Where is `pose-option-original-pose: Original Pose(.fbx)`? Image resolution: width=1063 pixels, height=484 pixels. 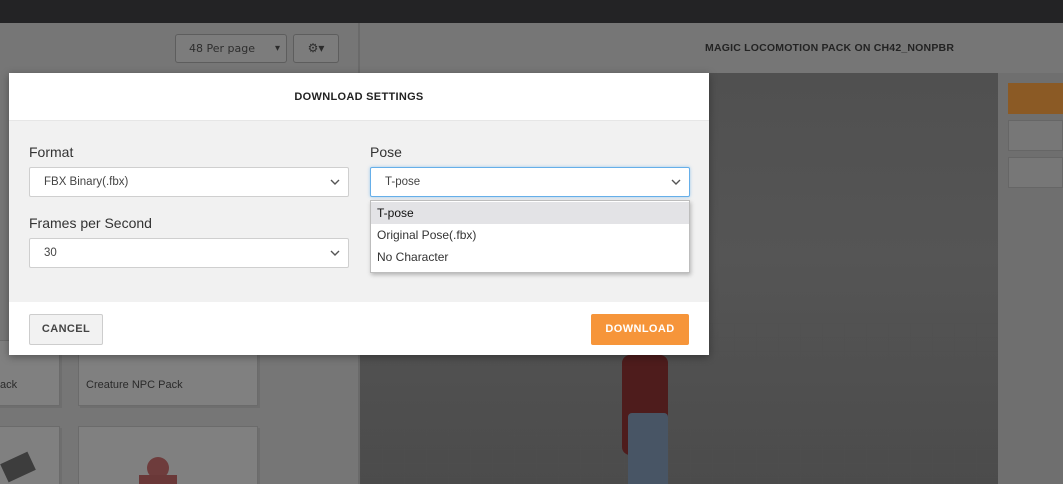 pose-option-original-pose: Original Pose(.fbx) is located at coordinates (530, 235).